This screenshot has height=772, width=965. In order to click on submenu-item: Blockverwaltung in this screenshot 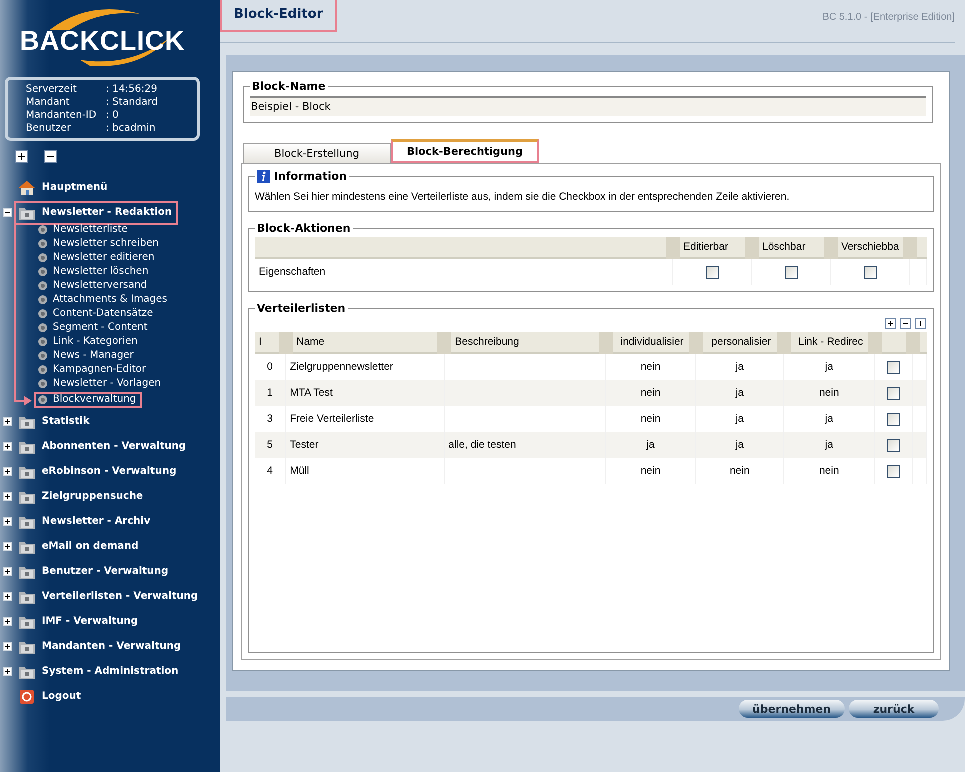, I will do `click(88, 400)`.